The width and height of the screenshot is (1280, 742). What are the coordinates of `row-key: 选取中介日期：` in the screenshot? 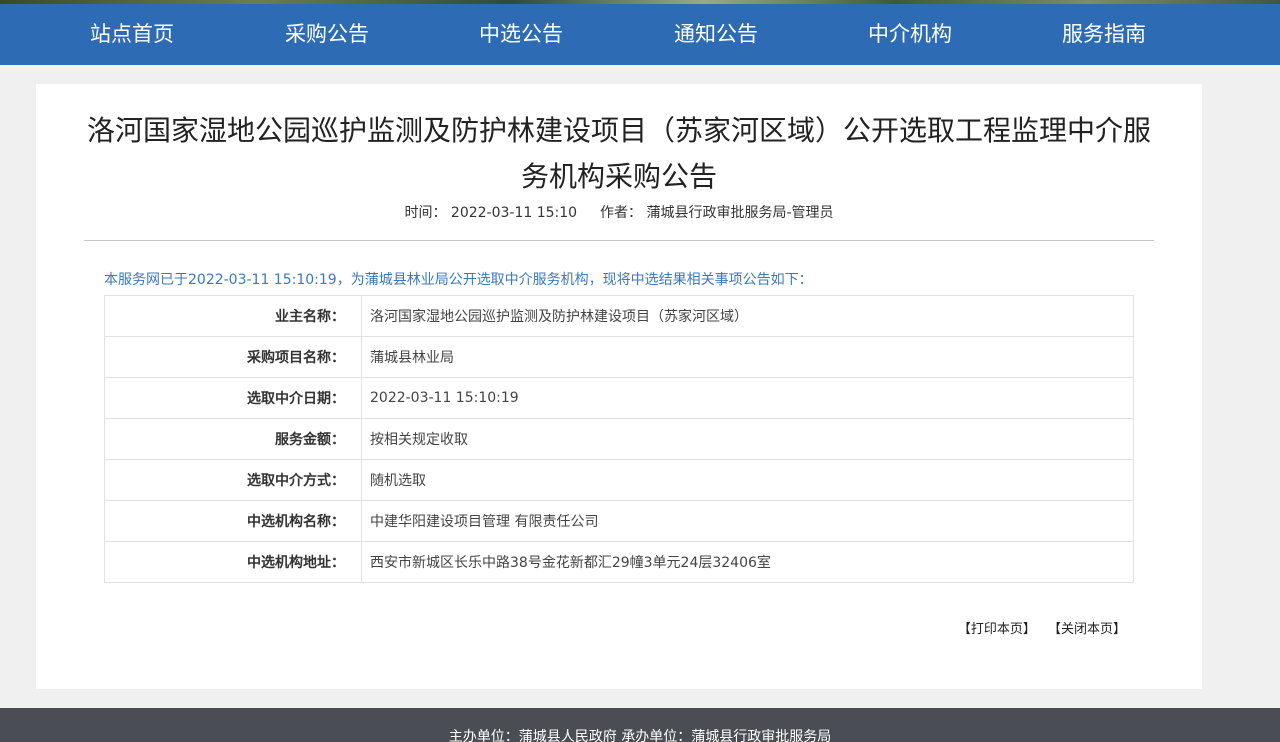 It's located at (233, 398).